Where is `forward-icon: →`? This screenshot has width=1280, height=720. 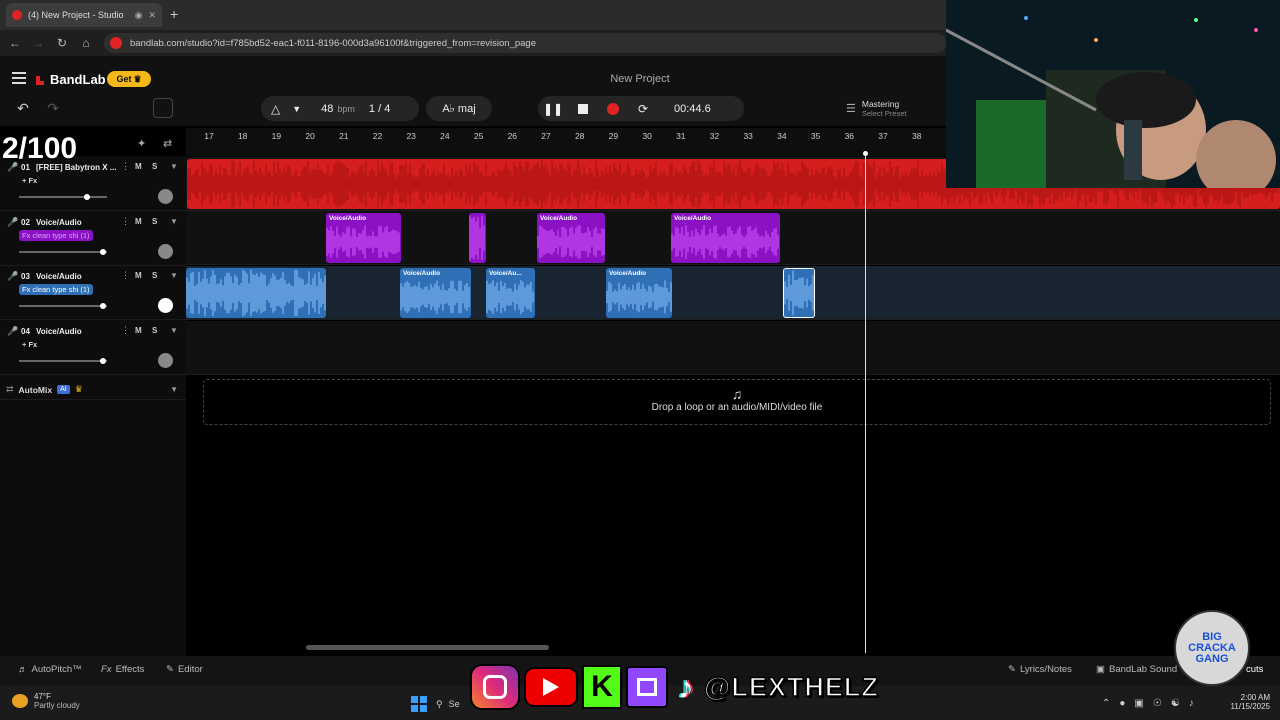 forward-icon: → is located at coordinates (38, 43).